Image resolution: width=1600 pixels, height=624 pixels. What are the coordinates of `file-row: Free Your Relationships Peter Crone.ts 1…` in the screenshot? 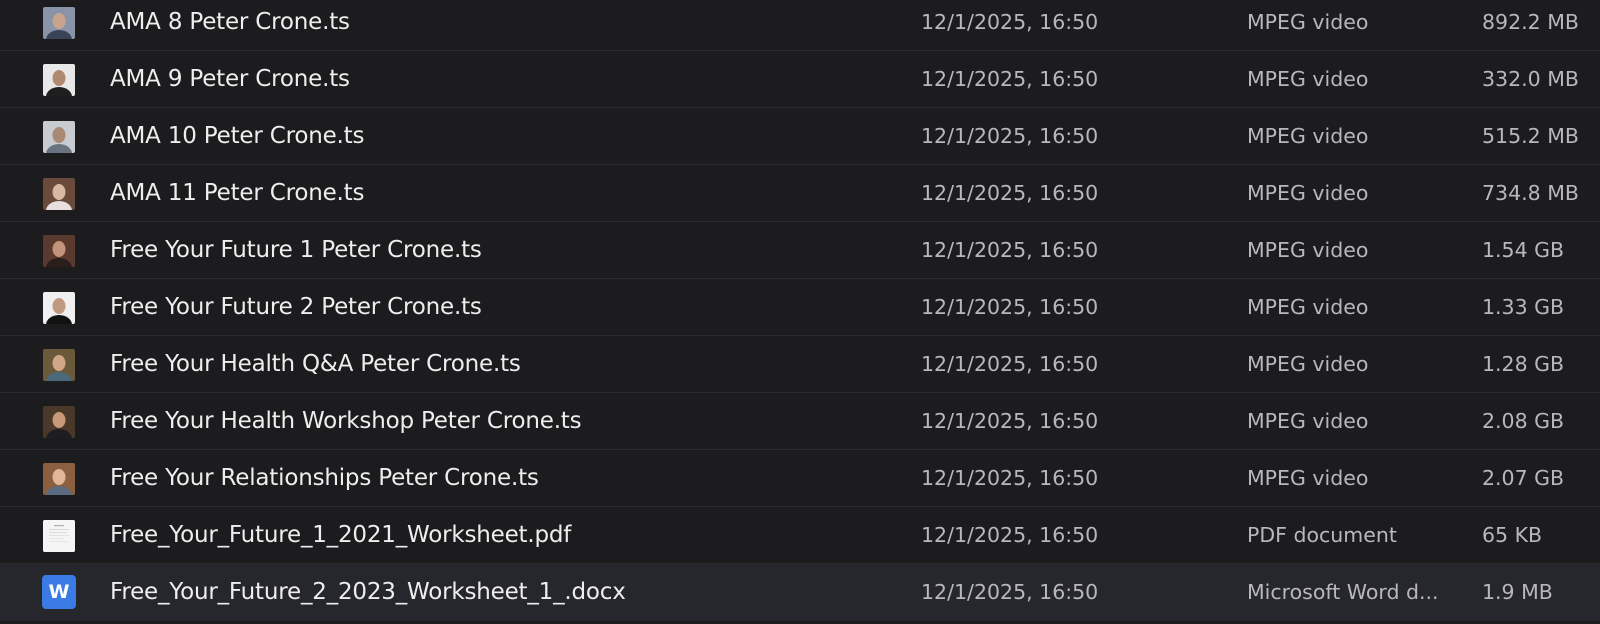 It's located at (800, 478).